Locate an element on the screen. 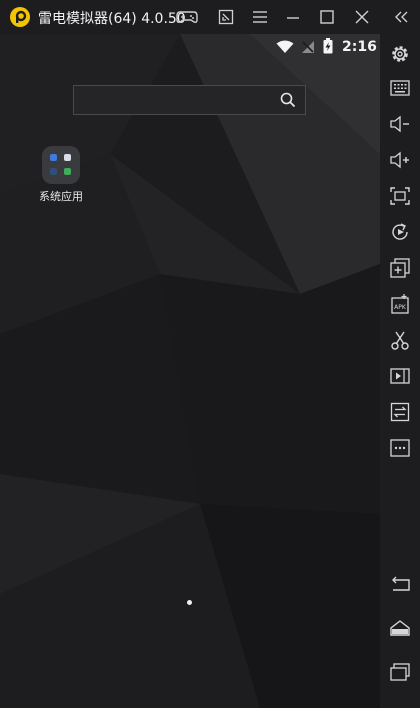  title-bar: 雷电模拟器(64) 4.0.50 is located at coordinates (210, 17).